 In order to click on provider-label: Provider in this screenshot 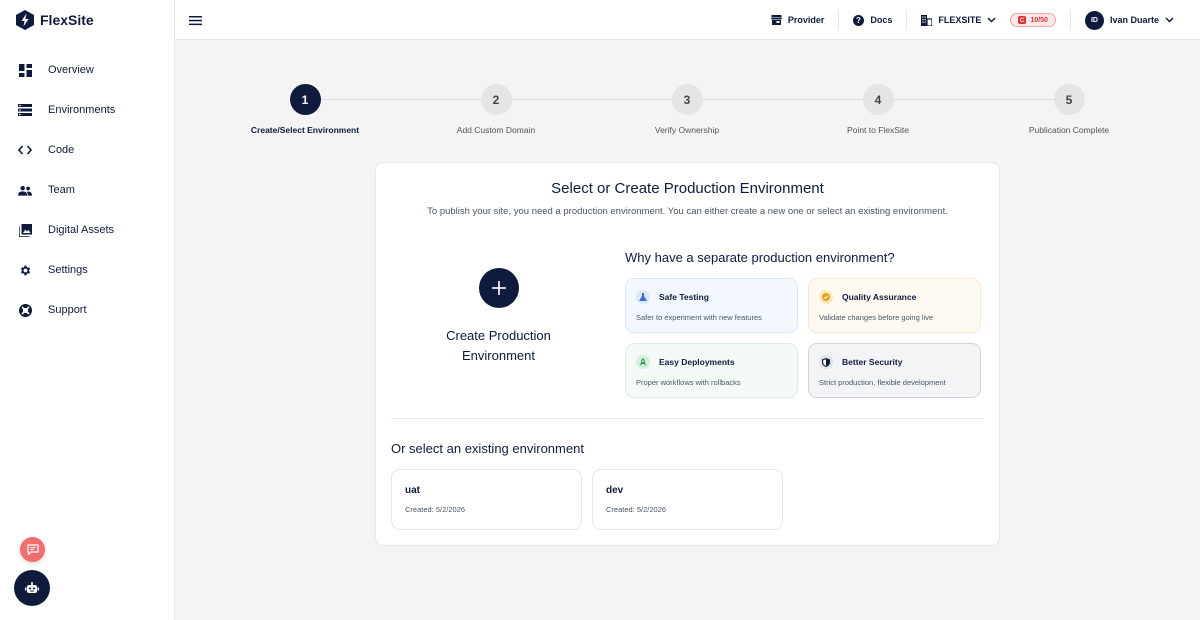, I will do `click(806, 20)`.